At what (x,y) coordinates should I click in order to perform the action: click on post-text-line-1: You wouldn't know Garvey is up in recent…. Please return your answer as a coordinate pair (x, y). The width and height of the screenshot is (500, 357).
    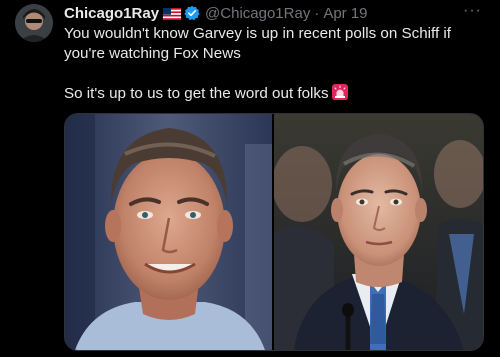
    Looking at the image, I should click on (258, 43).